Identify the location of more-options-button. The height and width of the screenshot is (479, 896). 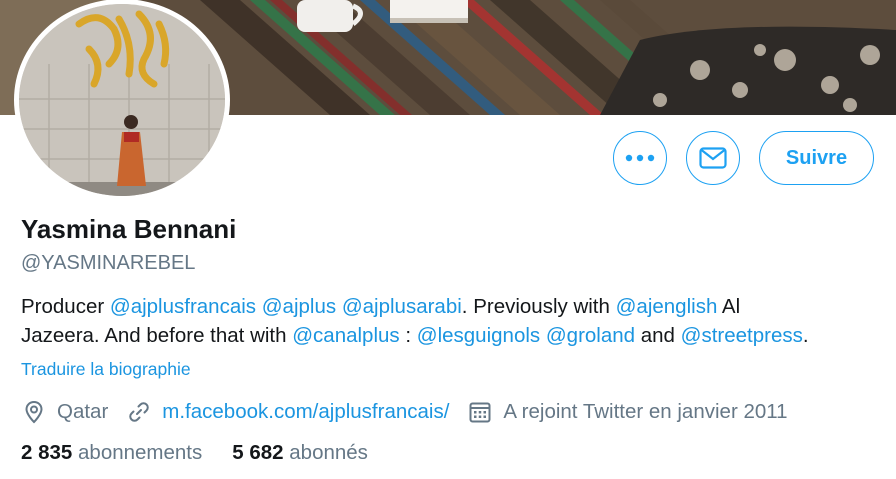
(640, 158).